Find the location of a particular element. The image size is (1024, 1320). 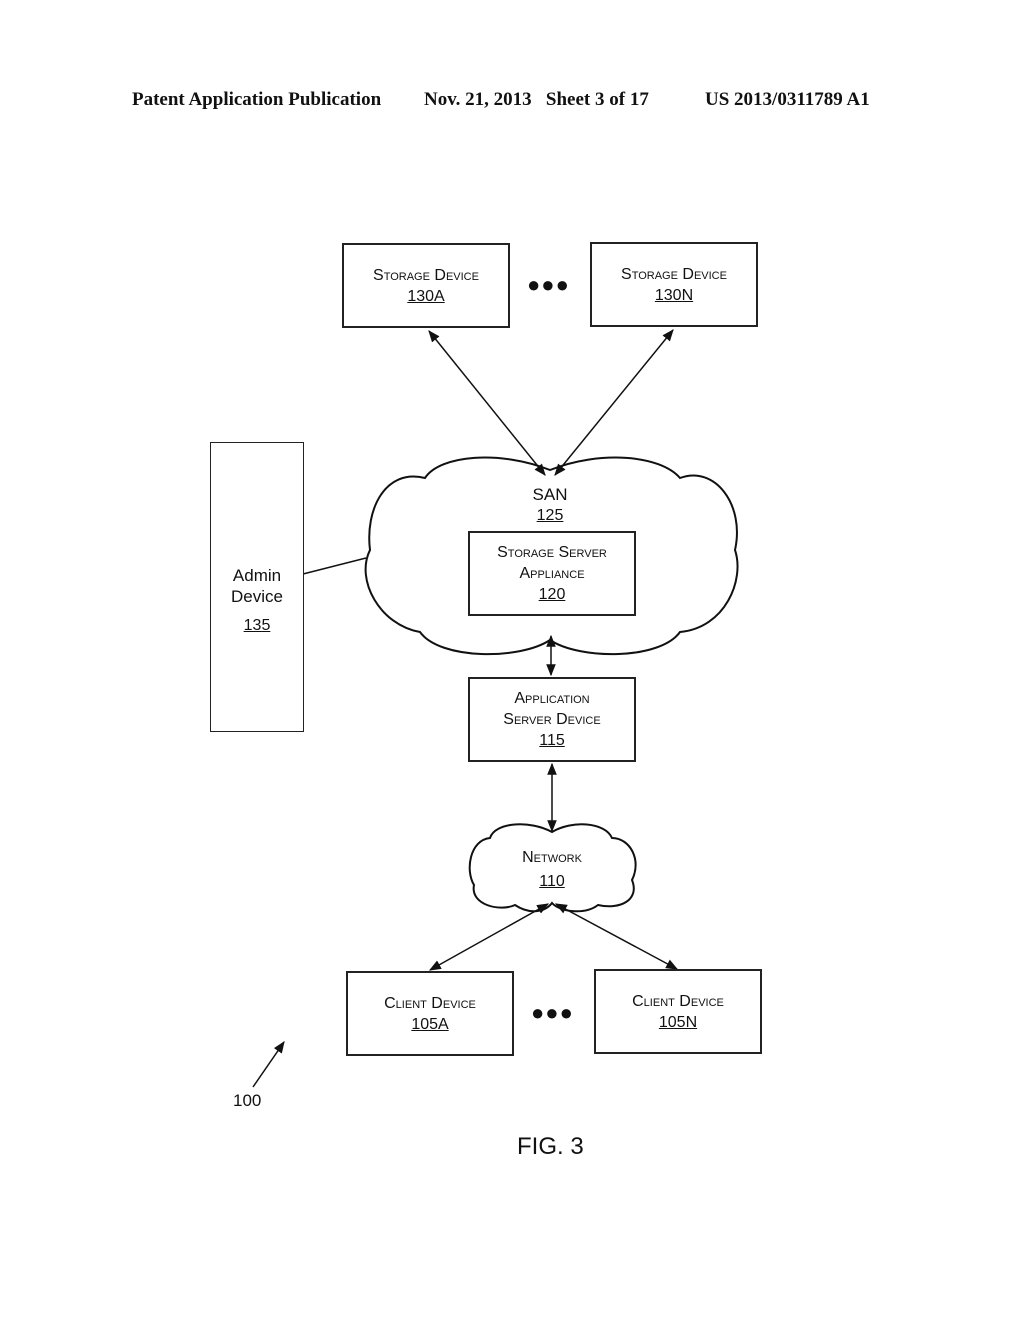

storage-server-appliance-120: Storage Server Appliance 120 is located at coordinates (552, 573).